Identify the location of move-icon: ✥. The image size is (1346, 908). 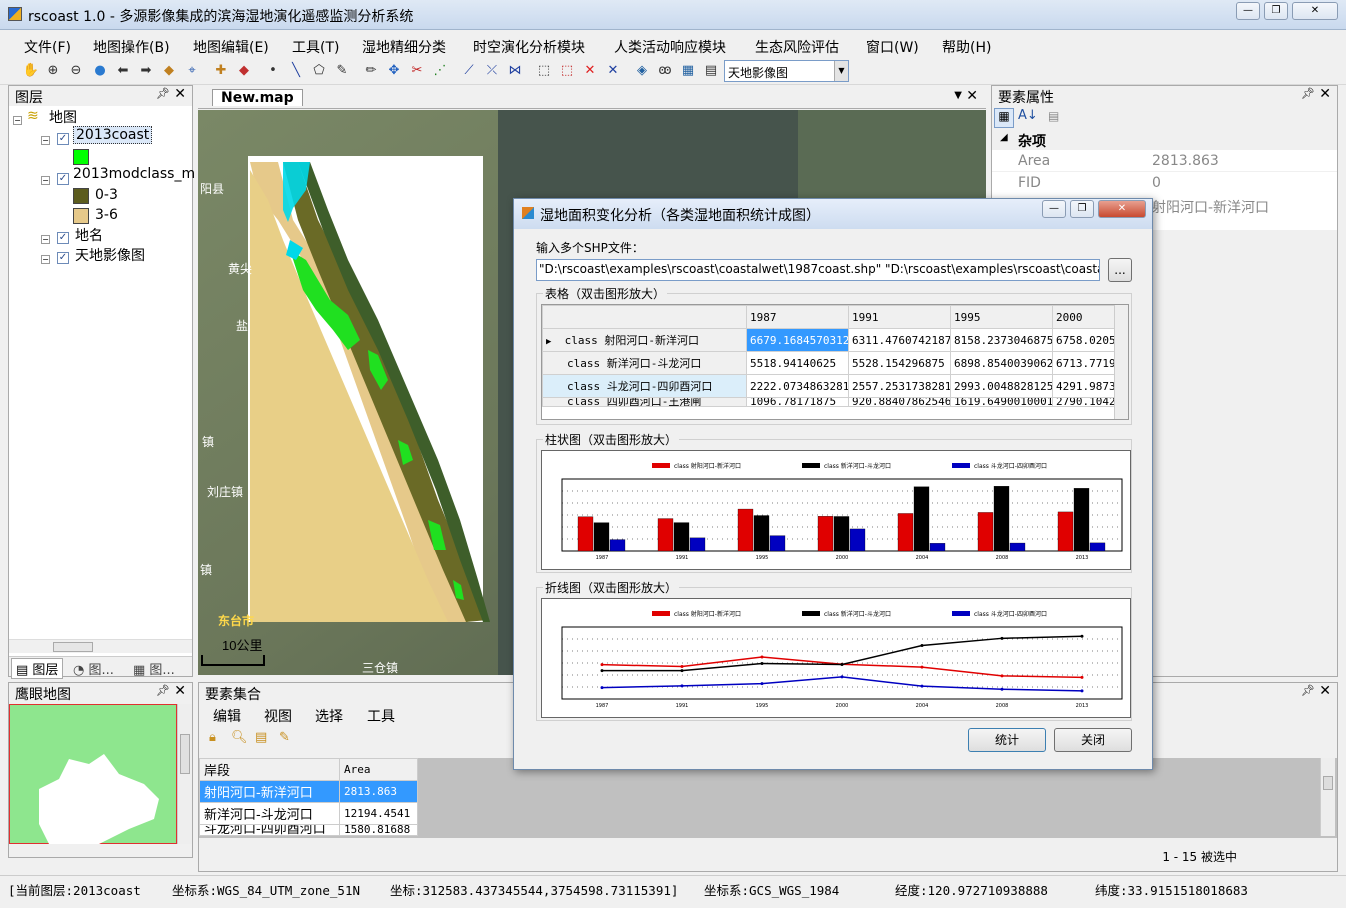
(394, 71).